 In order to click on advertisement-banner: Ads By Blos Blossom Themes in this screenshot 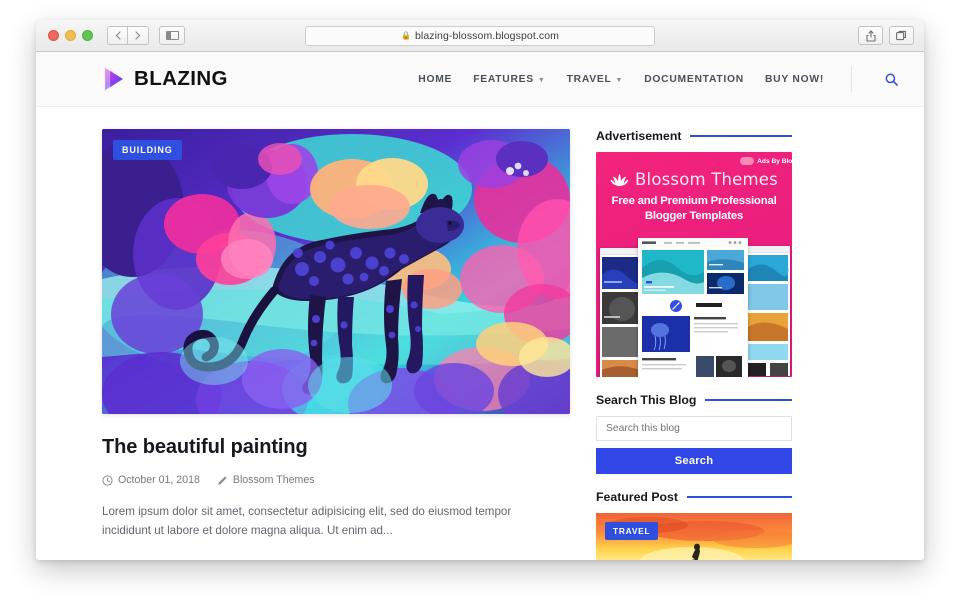, I will do `click(694, 264)`.